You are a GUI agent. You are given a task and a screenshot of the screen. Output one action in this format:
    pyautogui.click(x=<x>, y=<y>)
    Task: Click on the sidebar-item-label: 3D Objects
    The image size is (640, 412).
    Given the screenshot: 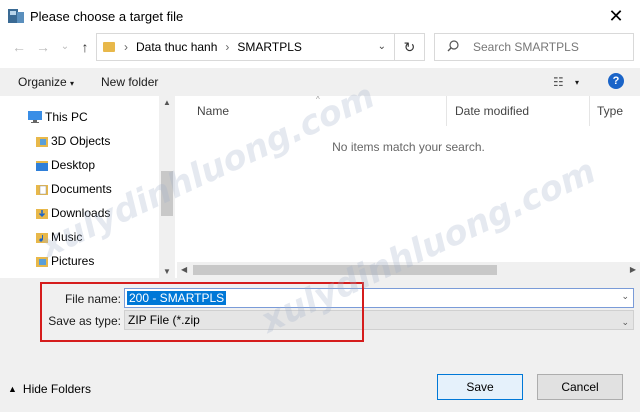 What is the action you would take?
    pyautogui.click(x=81, y=141)
    